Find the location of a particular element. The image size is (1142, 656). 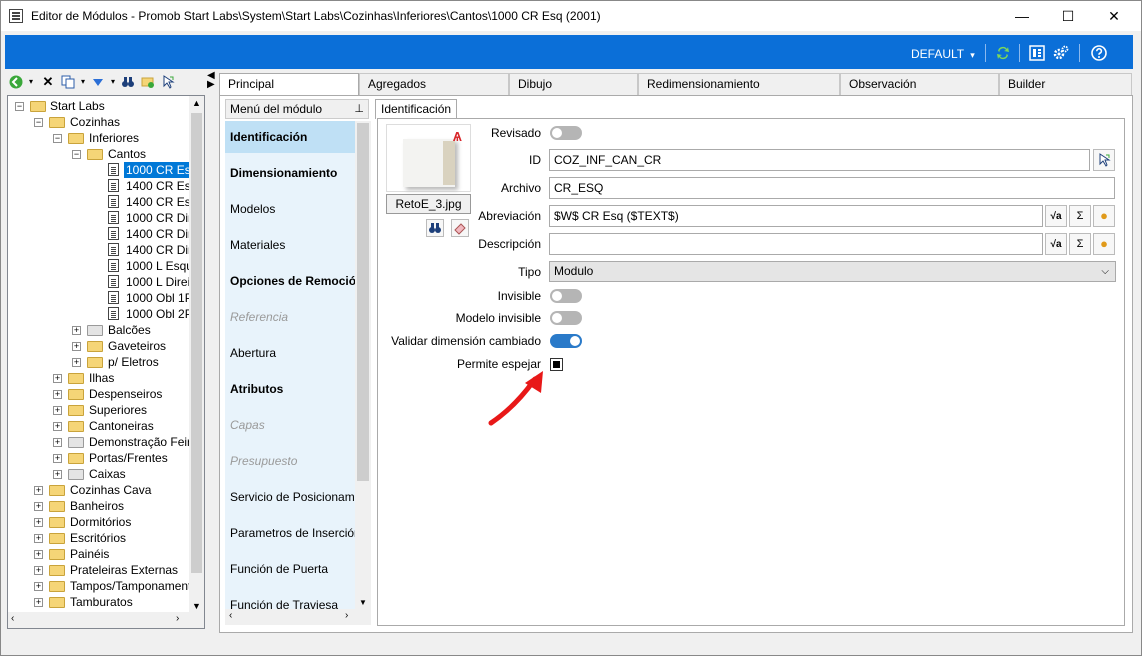

profile-dropdown: DEFAULT ▾ is located at coordinates (943, 54).